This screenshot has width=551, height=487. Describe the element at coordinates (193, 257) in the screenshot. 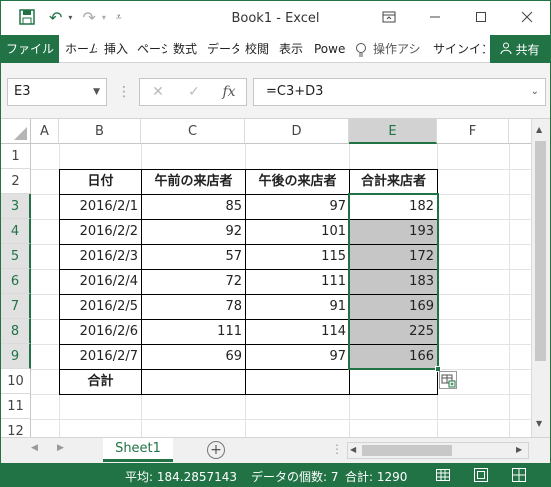

I see `cell-am: 57` at that location.